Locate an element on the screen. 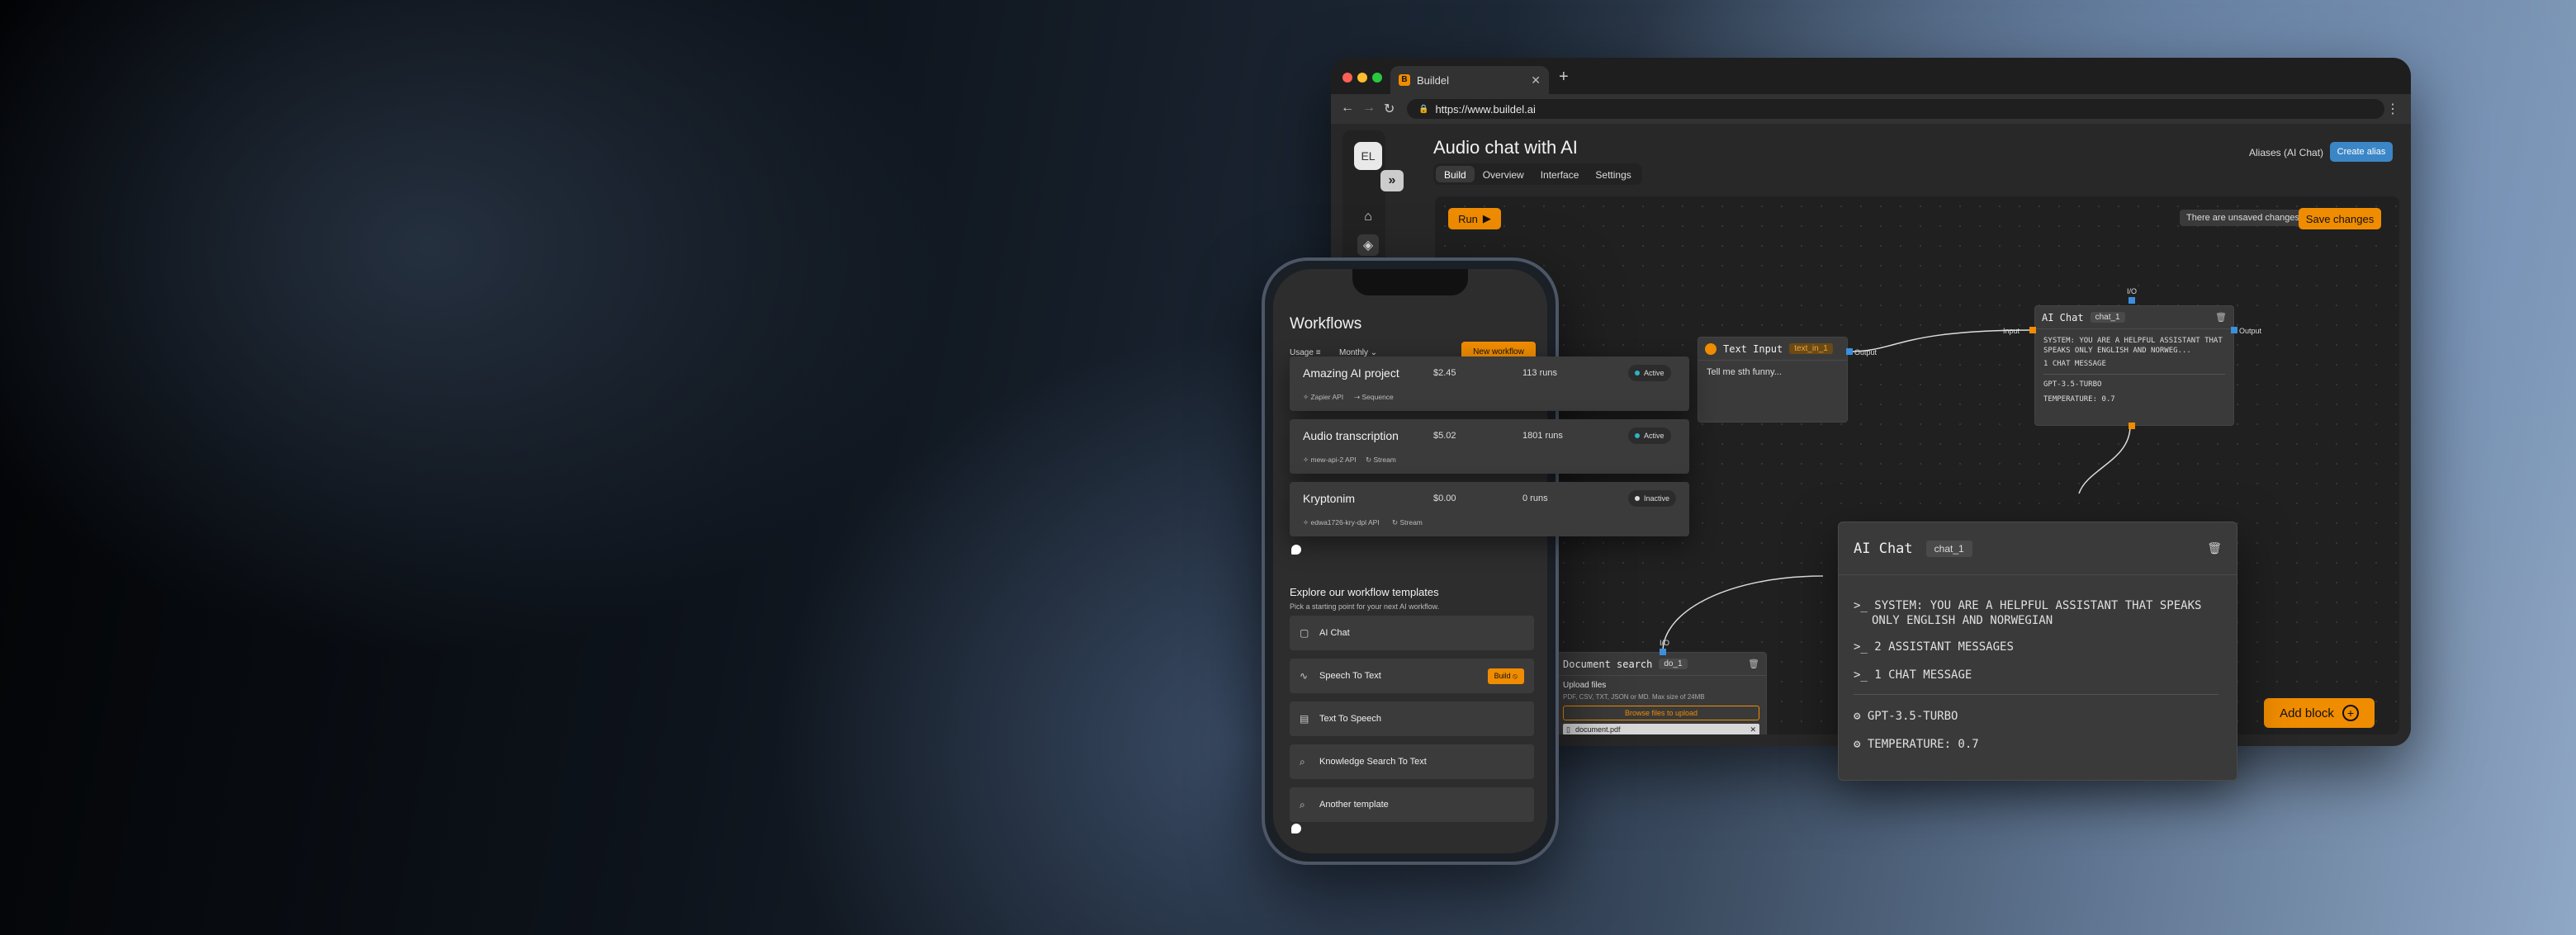  url-input: 🔒 https://www.buildel.ai is located at coordinates (1895, 109).